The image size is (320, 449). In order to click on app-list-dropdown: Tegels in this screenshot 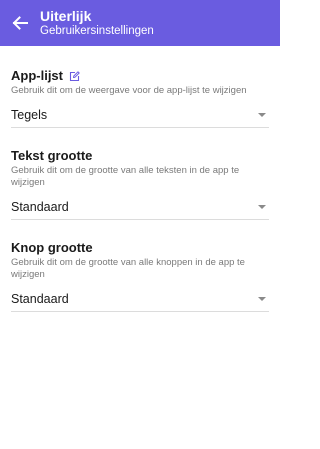, I will do `click(140, 114)`.